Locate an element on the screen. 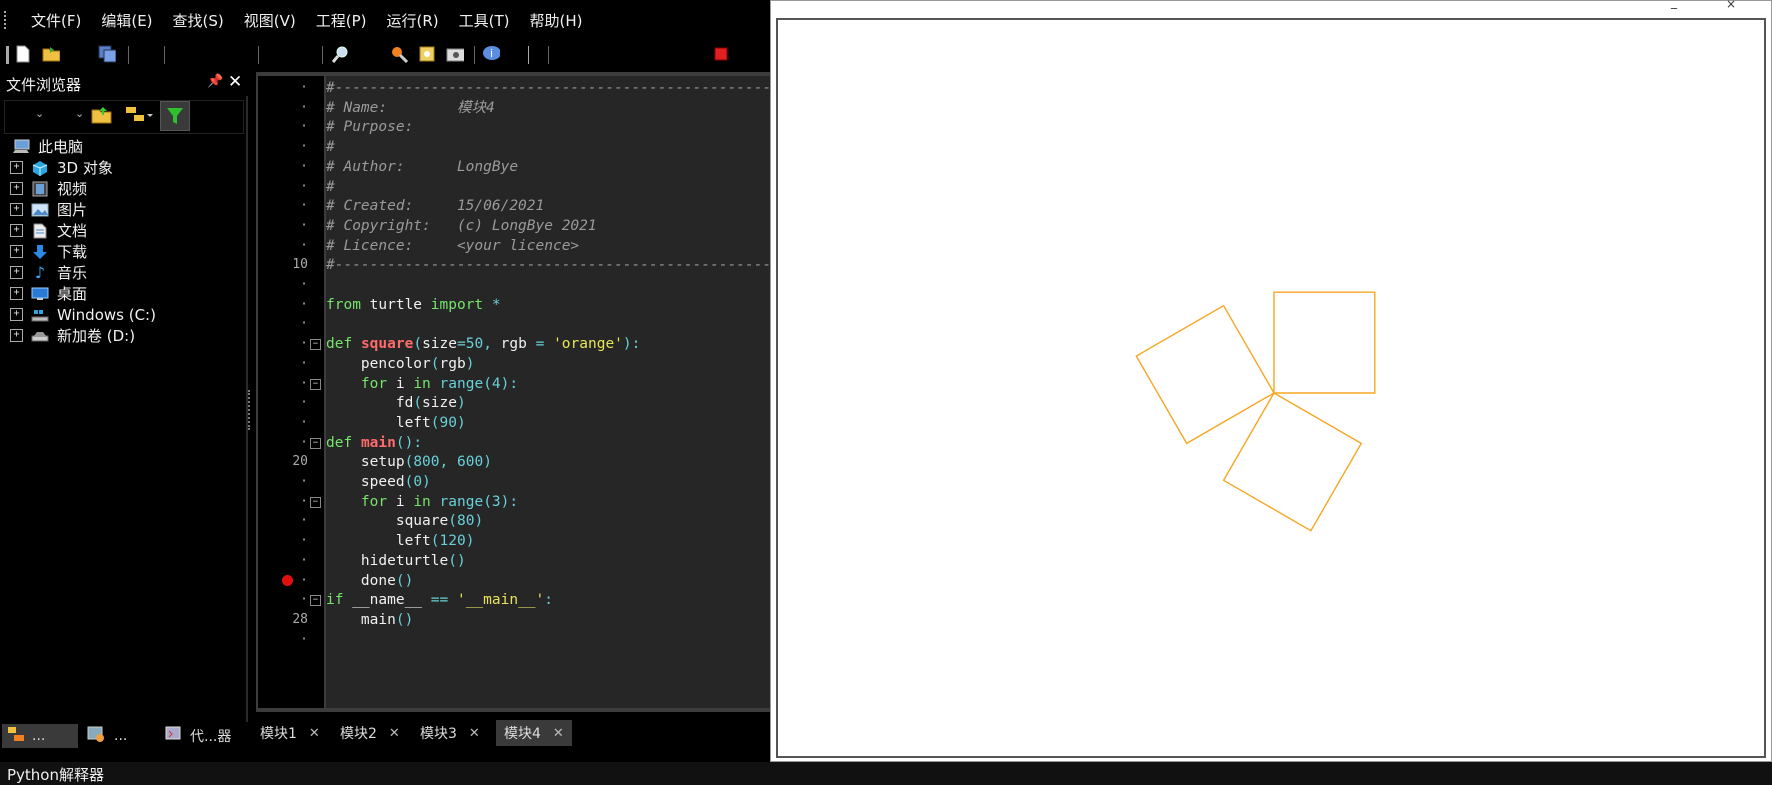 This screenshot has width=1772, height=785. code-line: # Author: LongBye is located at coordinates (422, 167).